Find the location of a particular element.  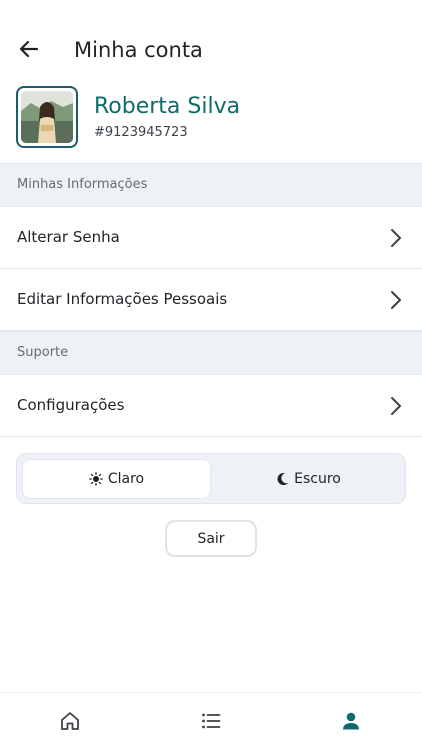

sun-icon is located at coordinates (96, 479).